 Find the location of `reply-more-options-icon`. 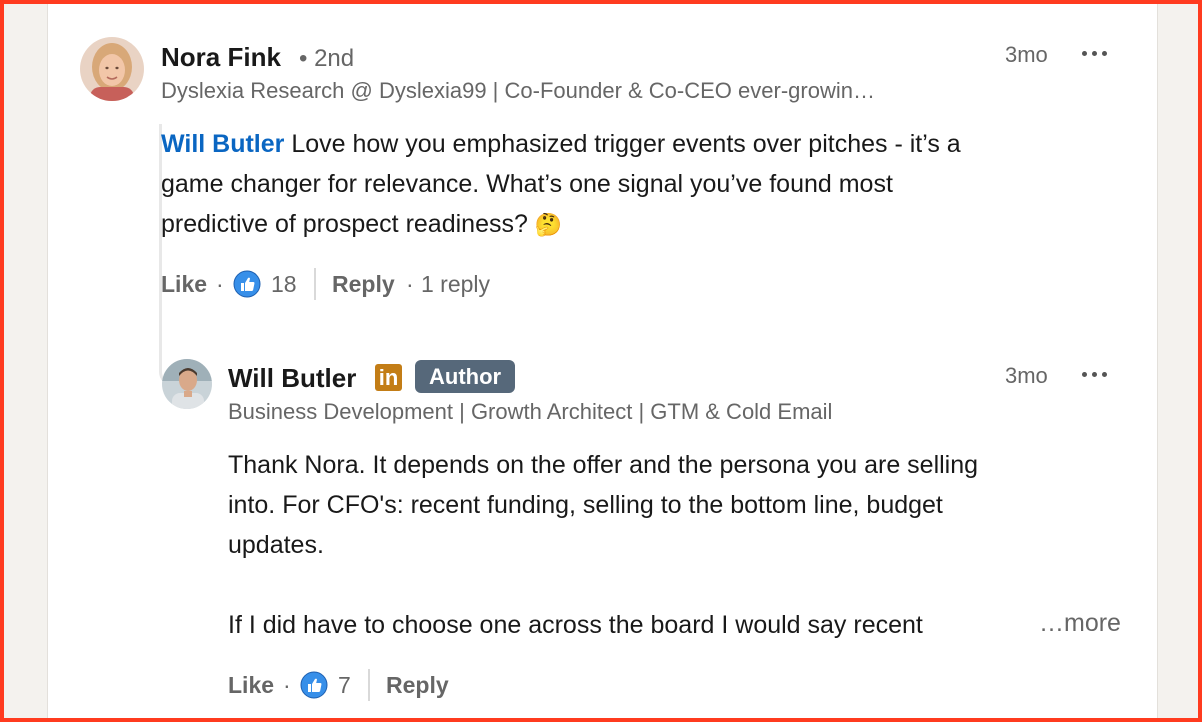

reply-more-options-icon is located at coordinates (1096, 375).